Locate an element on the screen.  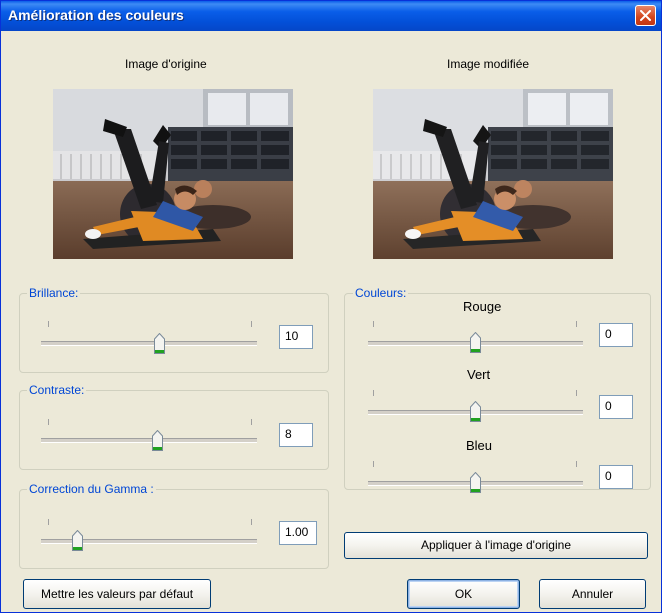
contrast-label: Contraste: is located at coordinates (57, 390).